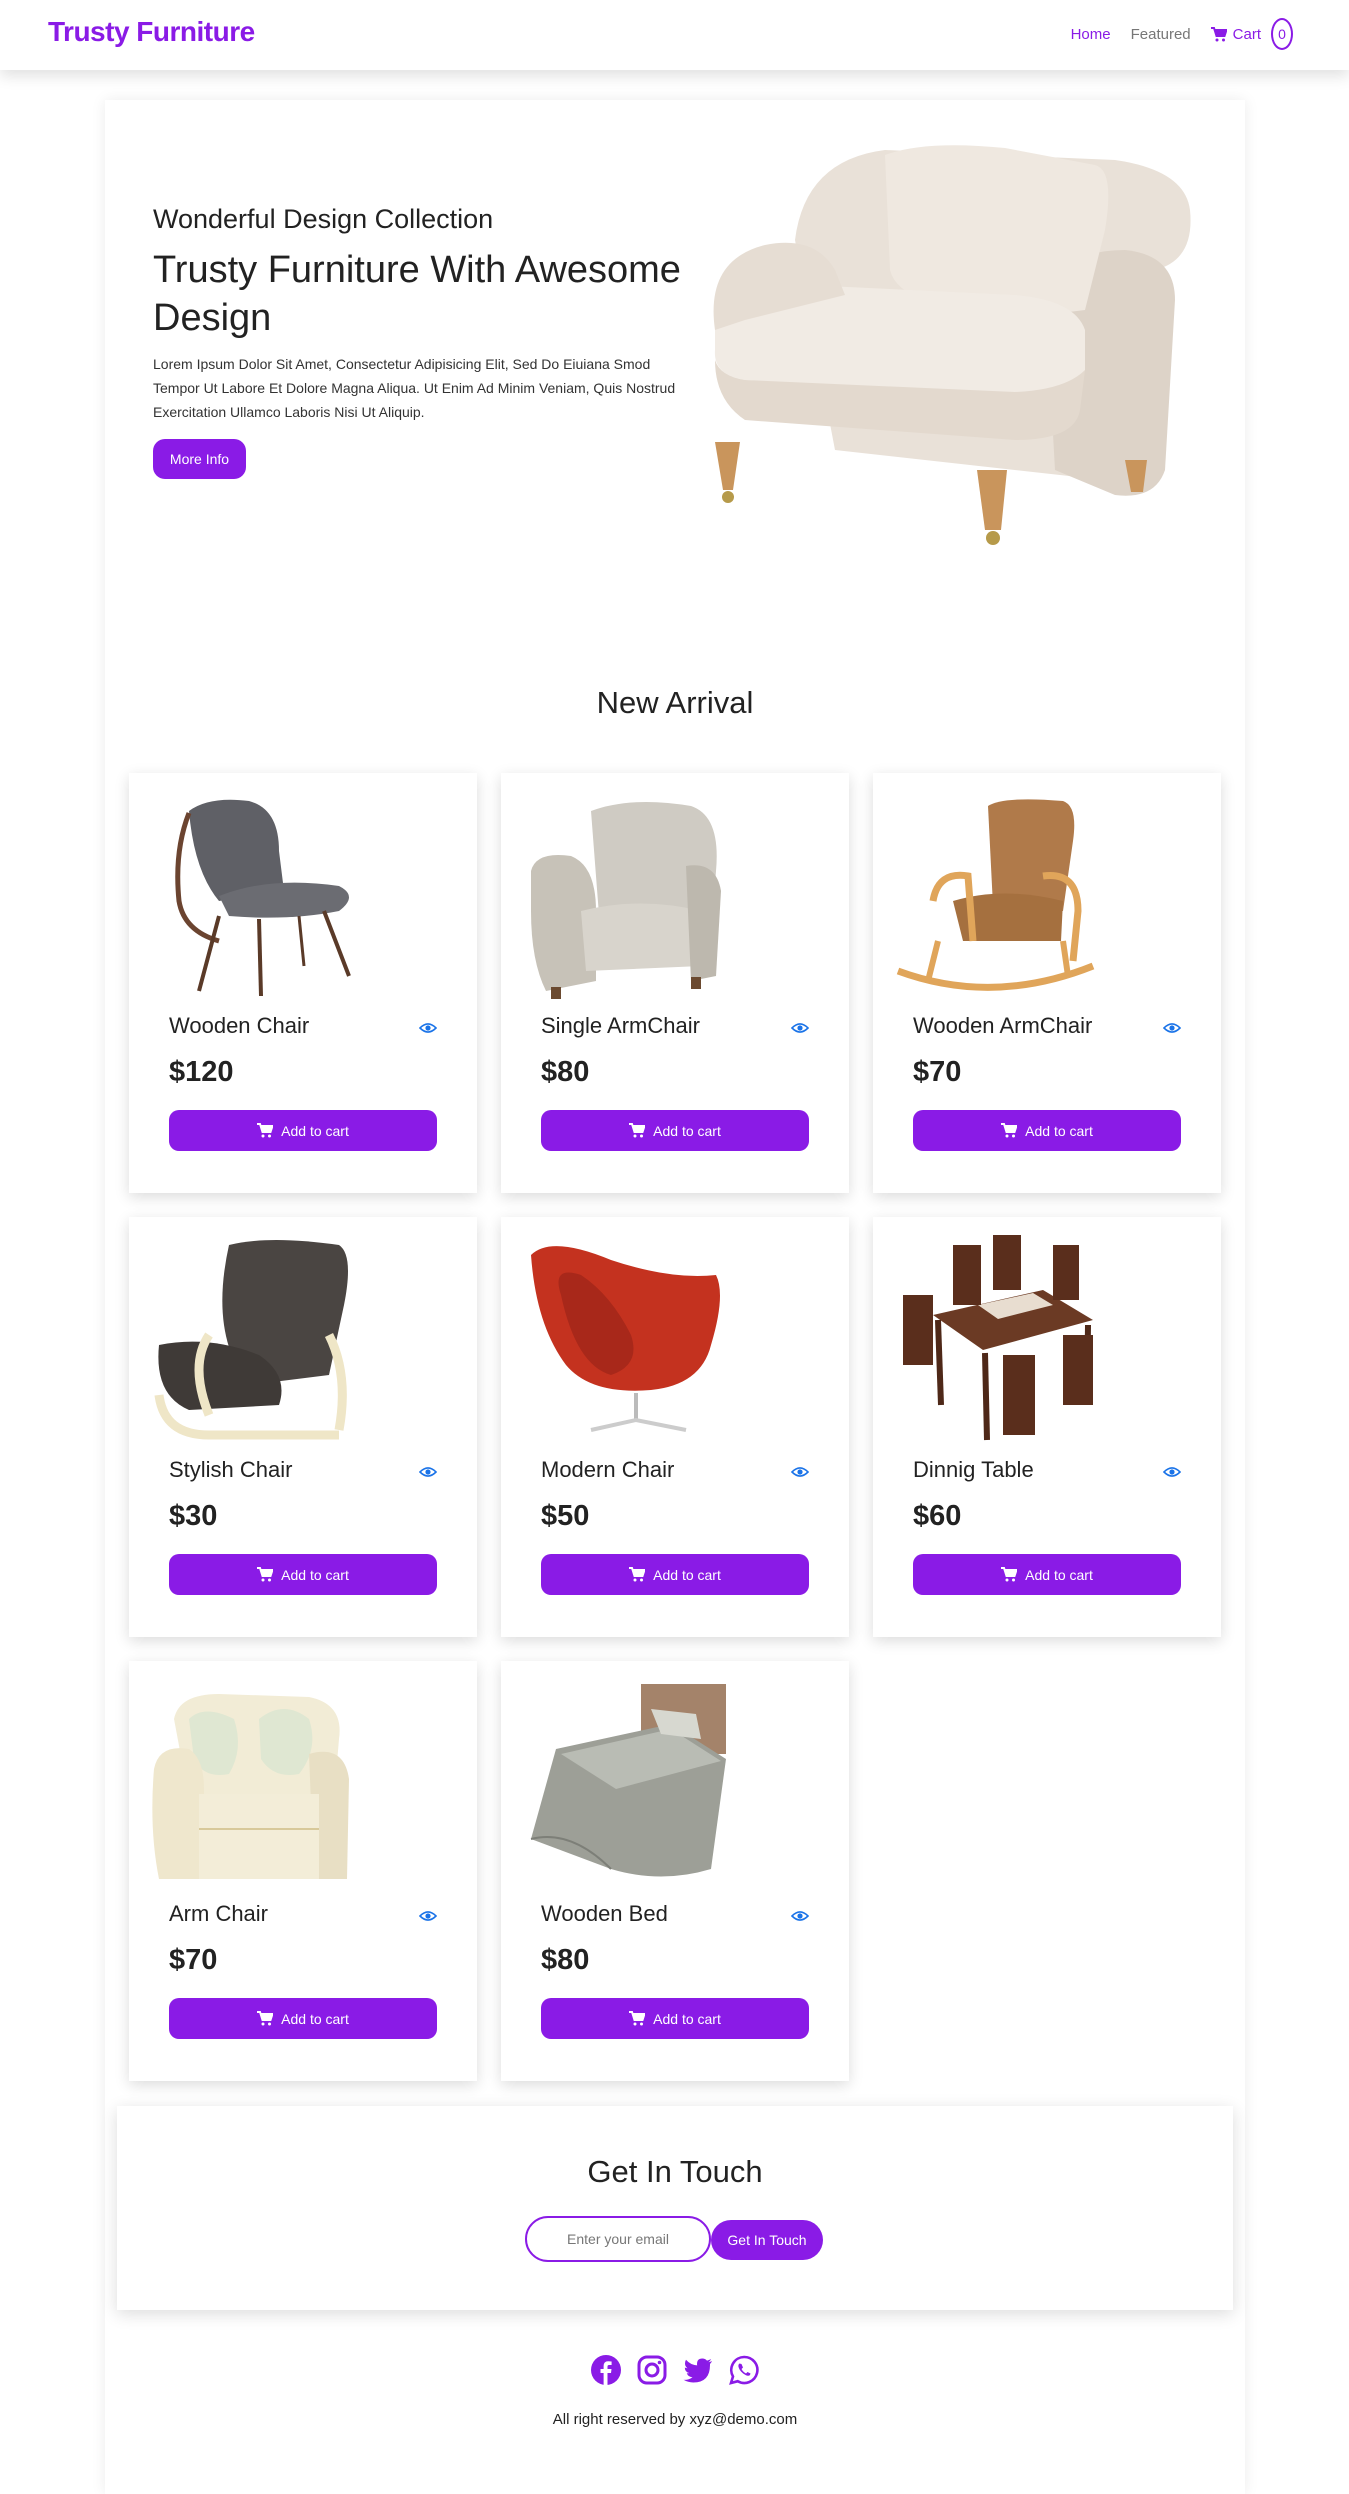  Describe the element at coordinates (1003, 1025) in the screenshot. I see `product-name: Wooden ArmChair` at that location.